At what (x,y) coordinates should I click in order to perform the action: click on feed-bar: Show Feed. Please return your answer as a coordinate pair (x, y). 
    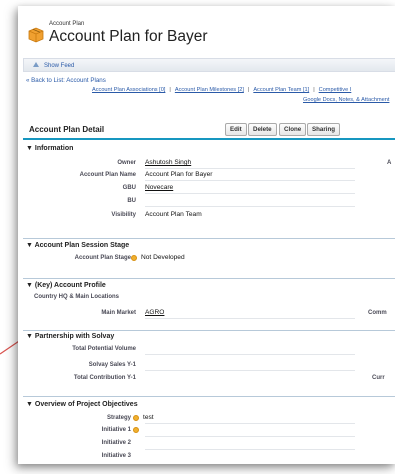
    Looking at the image, I should click on (209, 65).